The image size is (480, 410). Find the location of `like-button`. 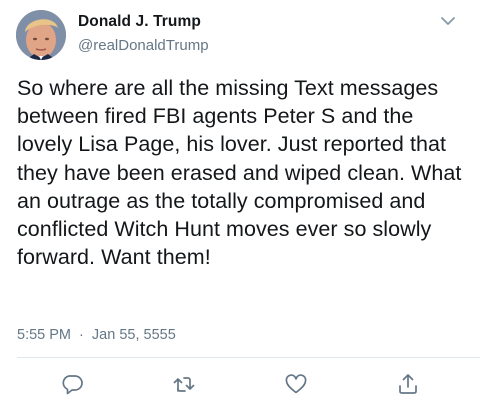

like-button is located at coordinates (296, 384).